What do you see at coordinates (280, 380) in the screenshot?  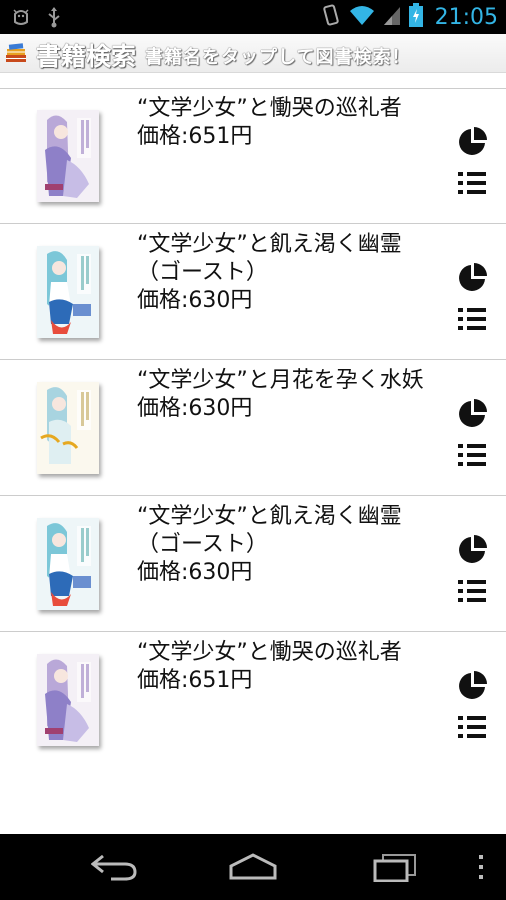 I see `book-title: “文学少女”と月花を孕く水妖` at bounding box center [280, 380].